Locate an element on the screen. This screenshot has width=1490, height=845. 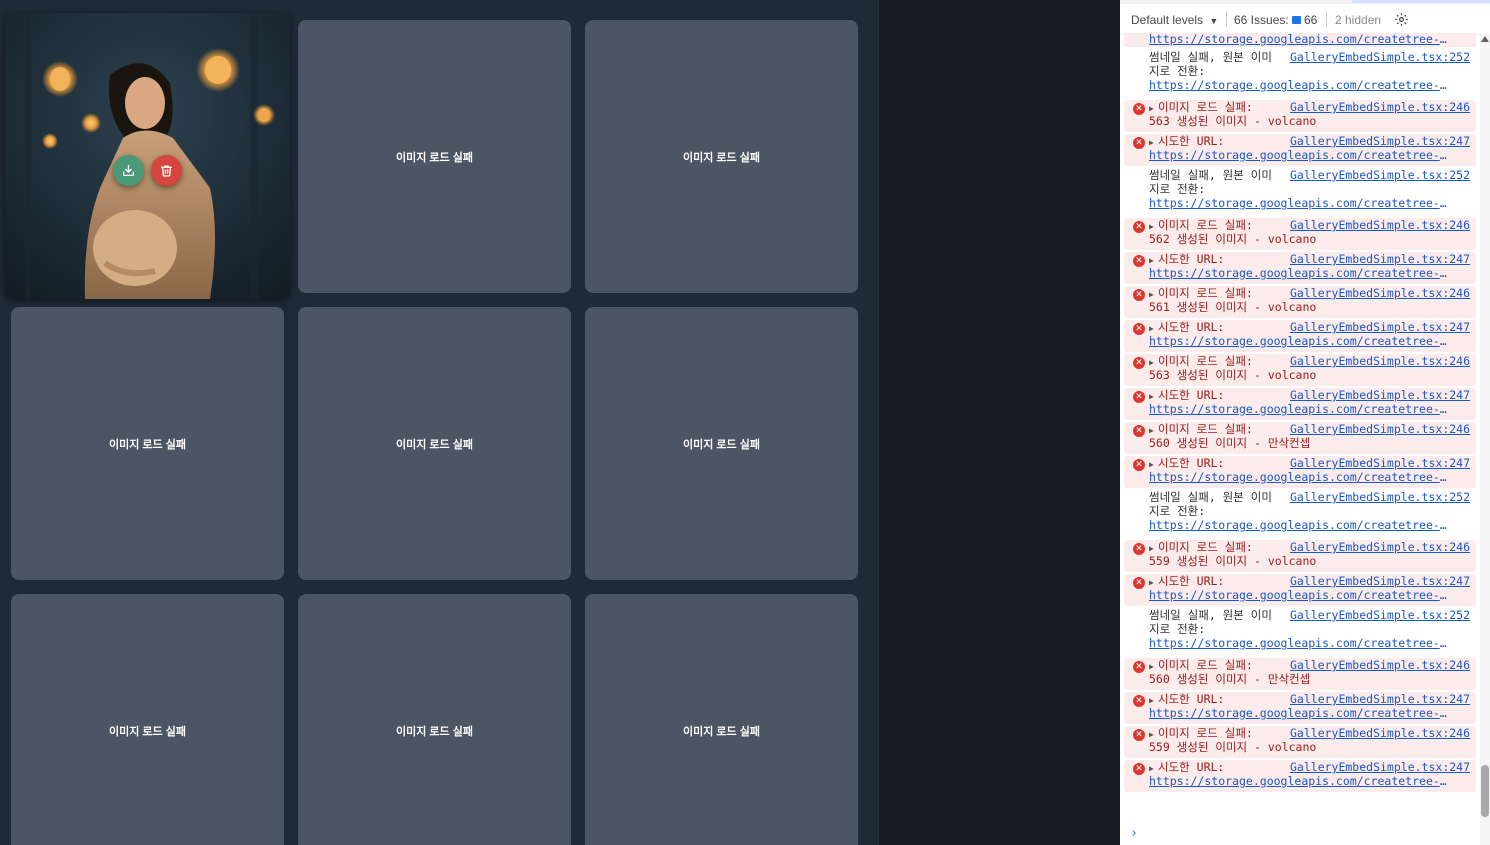
console-scrollbar is located at coordinates (1485, 439).